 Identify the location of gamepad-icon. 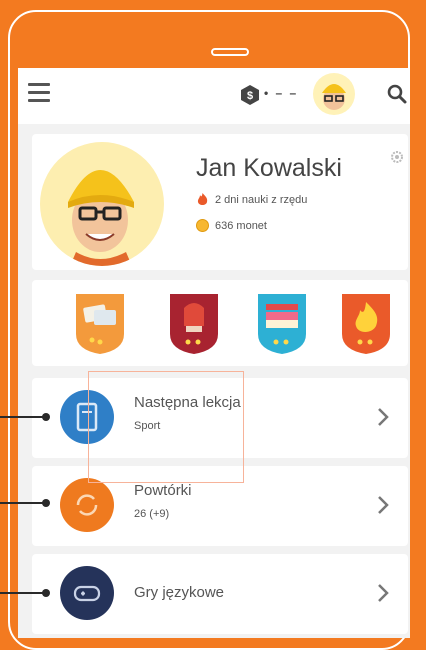
(87, 593).